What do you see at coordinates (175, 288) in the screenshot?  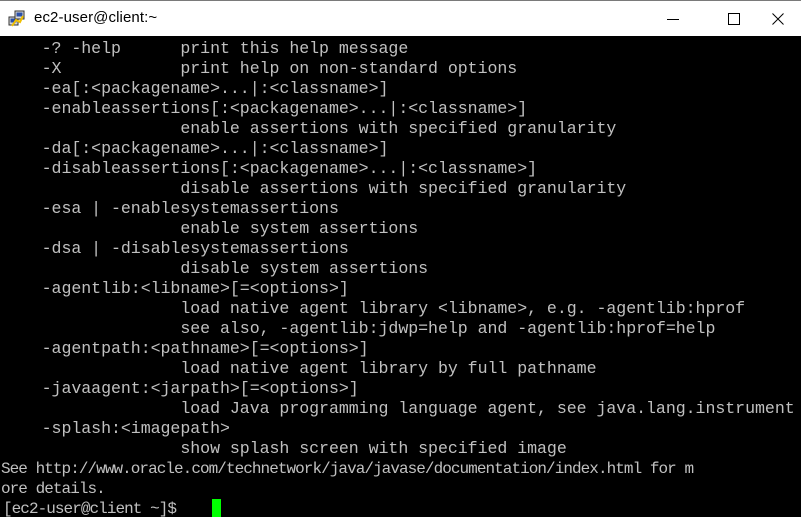 I see `terminal-line: -agentlib:<libname>[=<options>]` at bounding box center [175, 288].